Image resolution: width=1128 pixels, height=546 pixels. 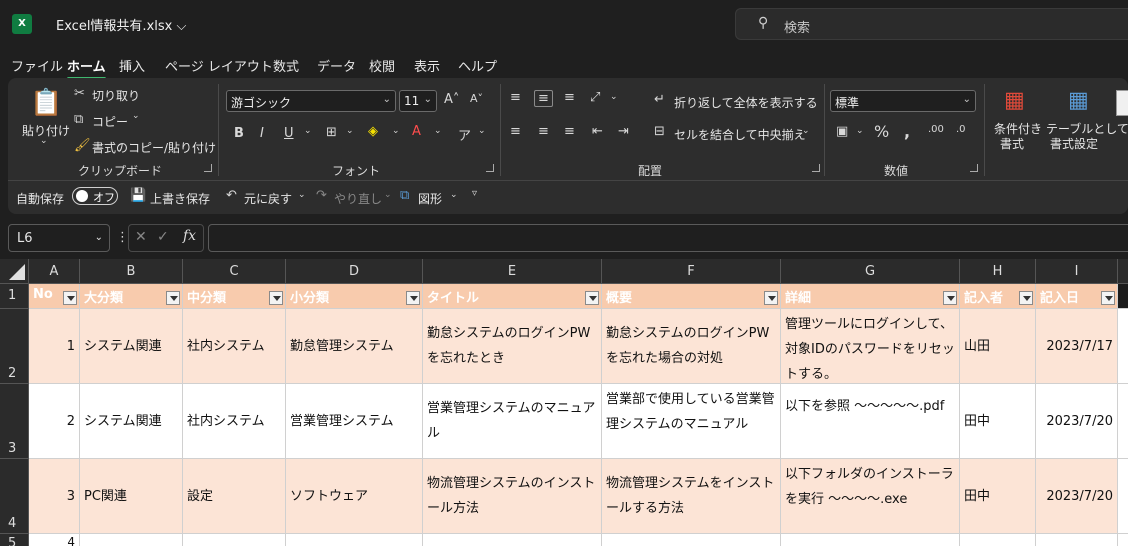 What do you see at coordinates (14, 346) in the screenshot?
I see `row-header-2: 2` at bounding box center [14, 346].